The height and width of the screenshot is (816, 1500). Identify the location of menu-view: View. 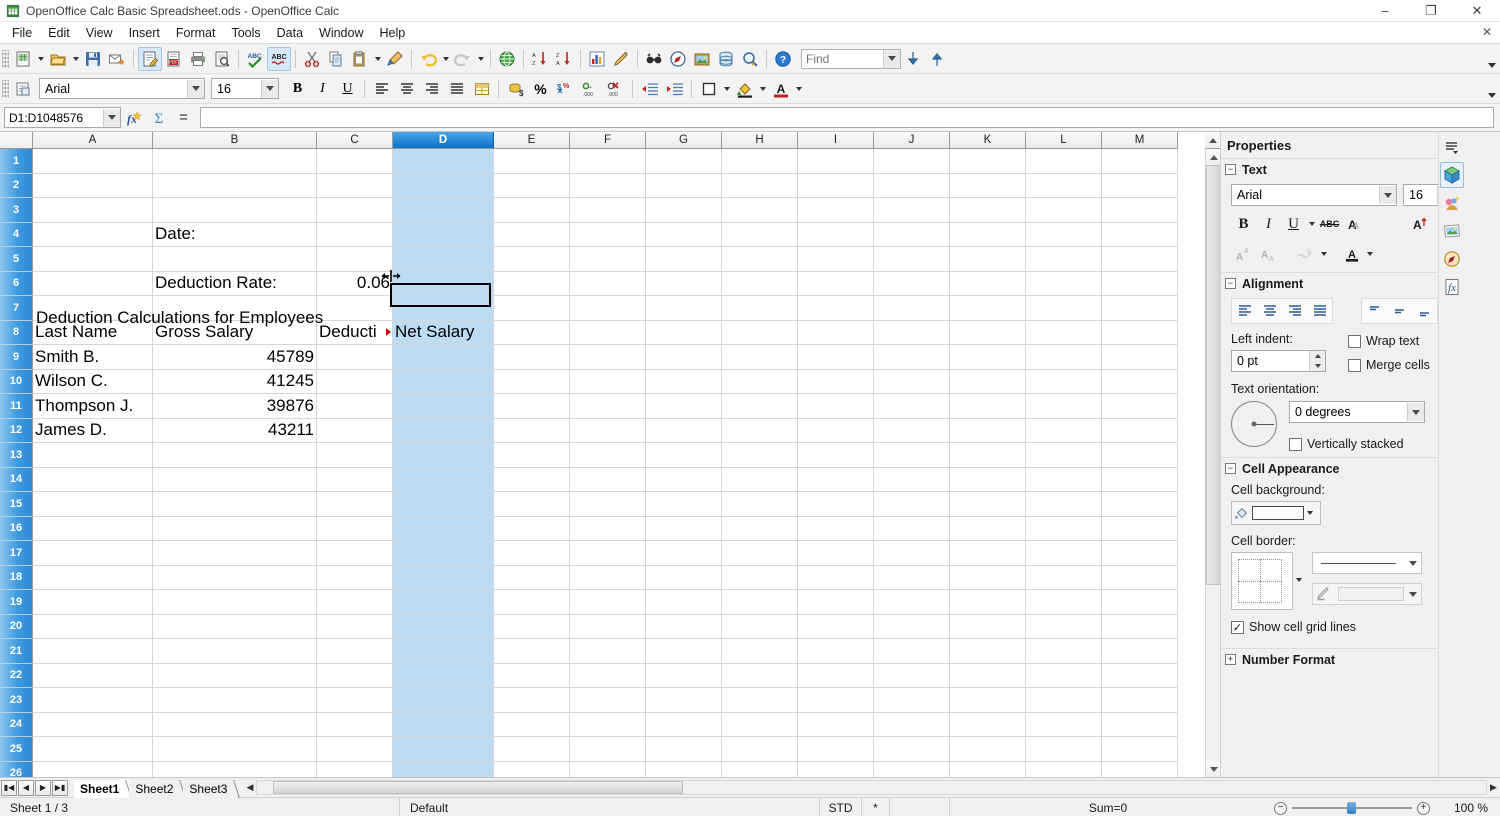
(99, 33).